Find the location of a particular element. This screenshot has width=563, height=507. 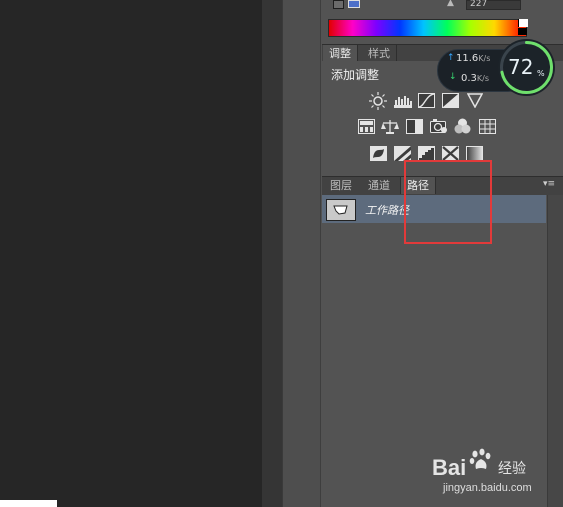

panel-gutter is located at coordinates (272, 253).